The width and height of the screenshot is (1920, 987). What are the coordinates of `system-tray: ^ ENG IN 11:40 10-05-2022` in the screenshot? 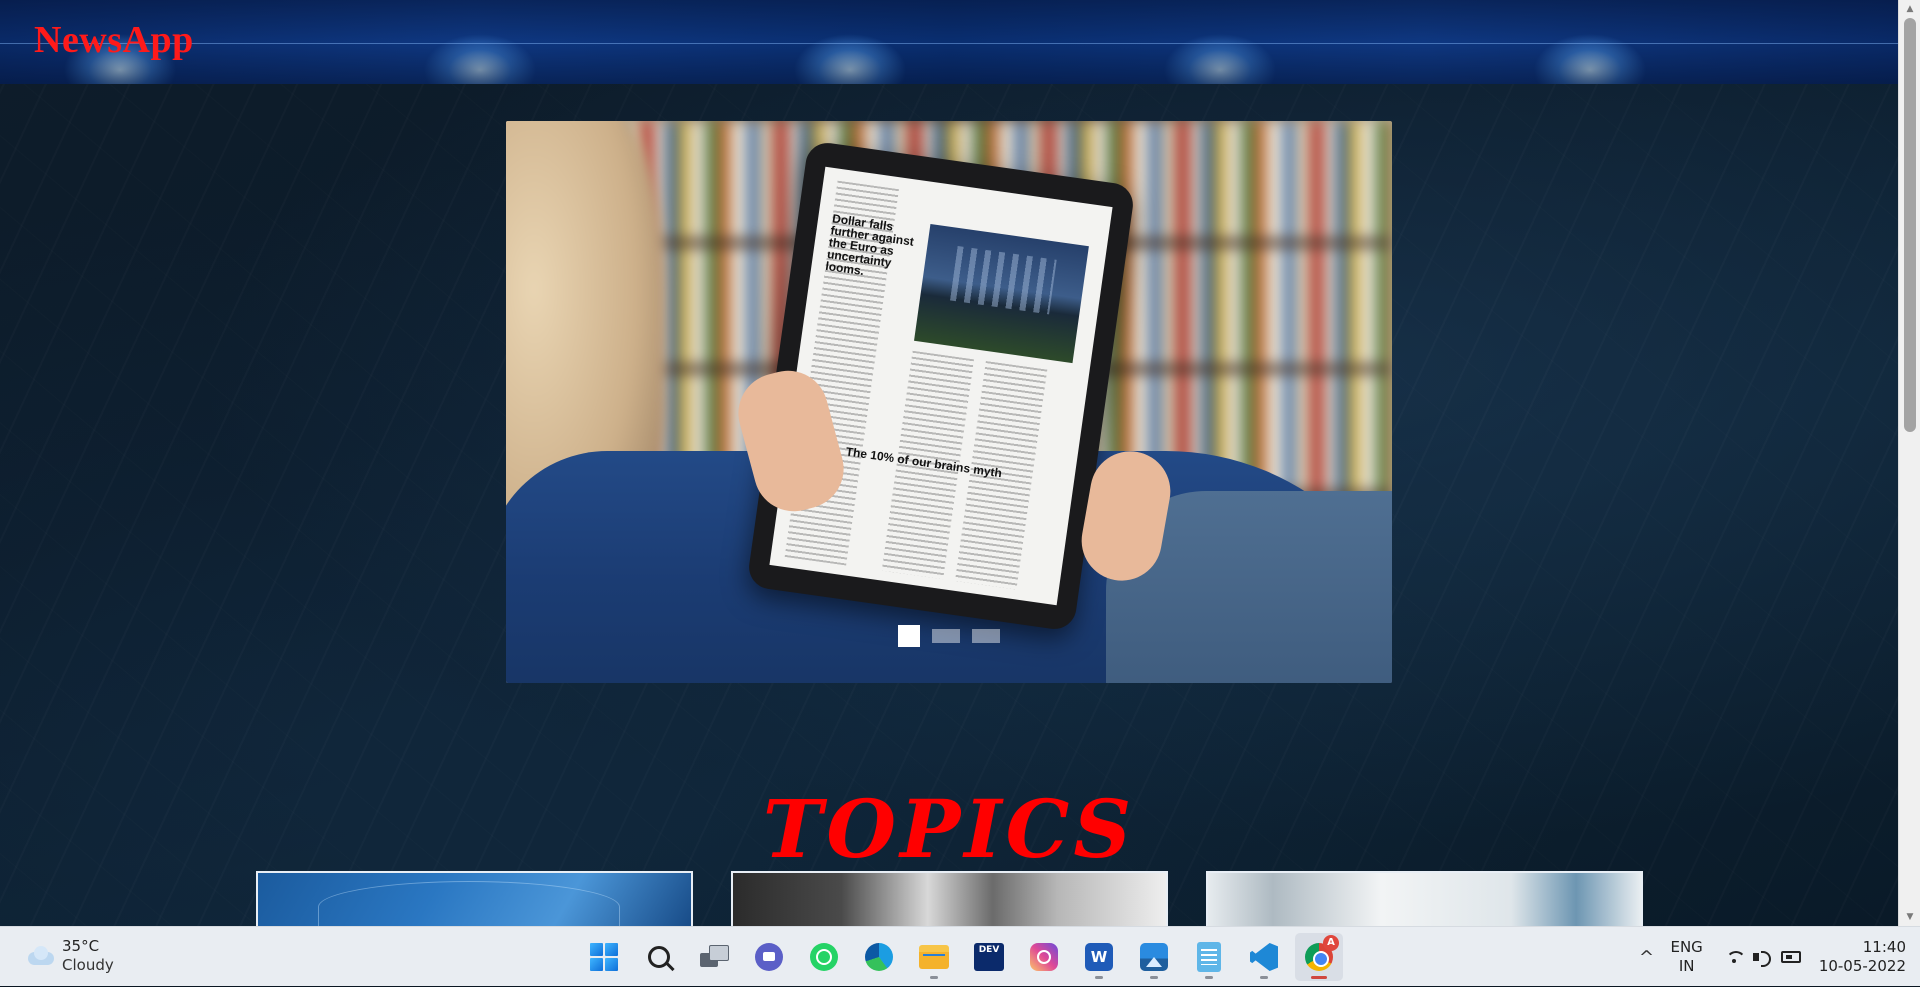 It's located at (1774, 957).